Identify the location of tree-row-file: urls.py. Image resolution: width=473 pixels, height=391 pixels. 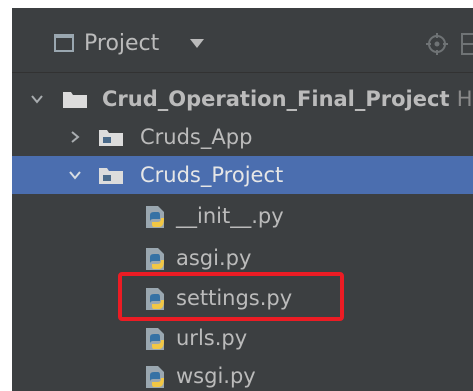
(242, 339).